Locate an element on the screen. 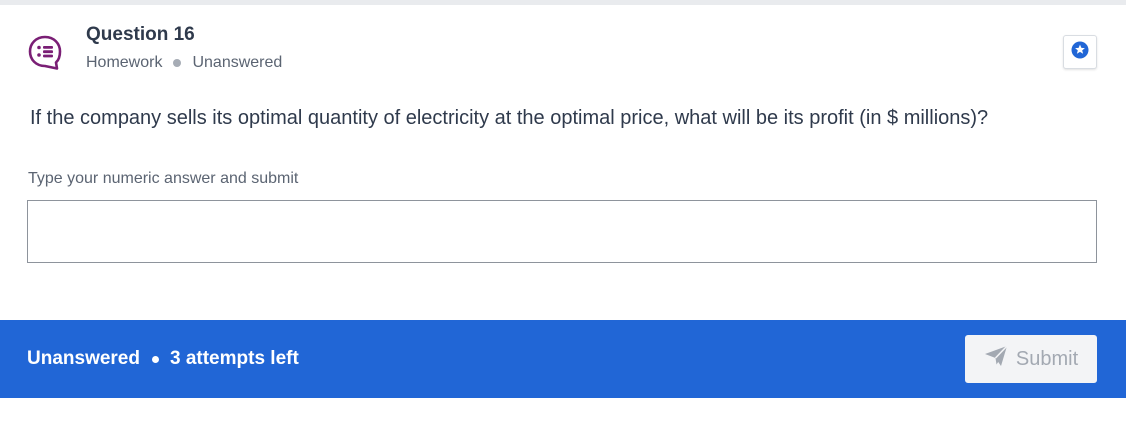 The height and width of the screenshot is (439, 1126). footer-answer-state: Unanswered is located at coordinates (83, 358).